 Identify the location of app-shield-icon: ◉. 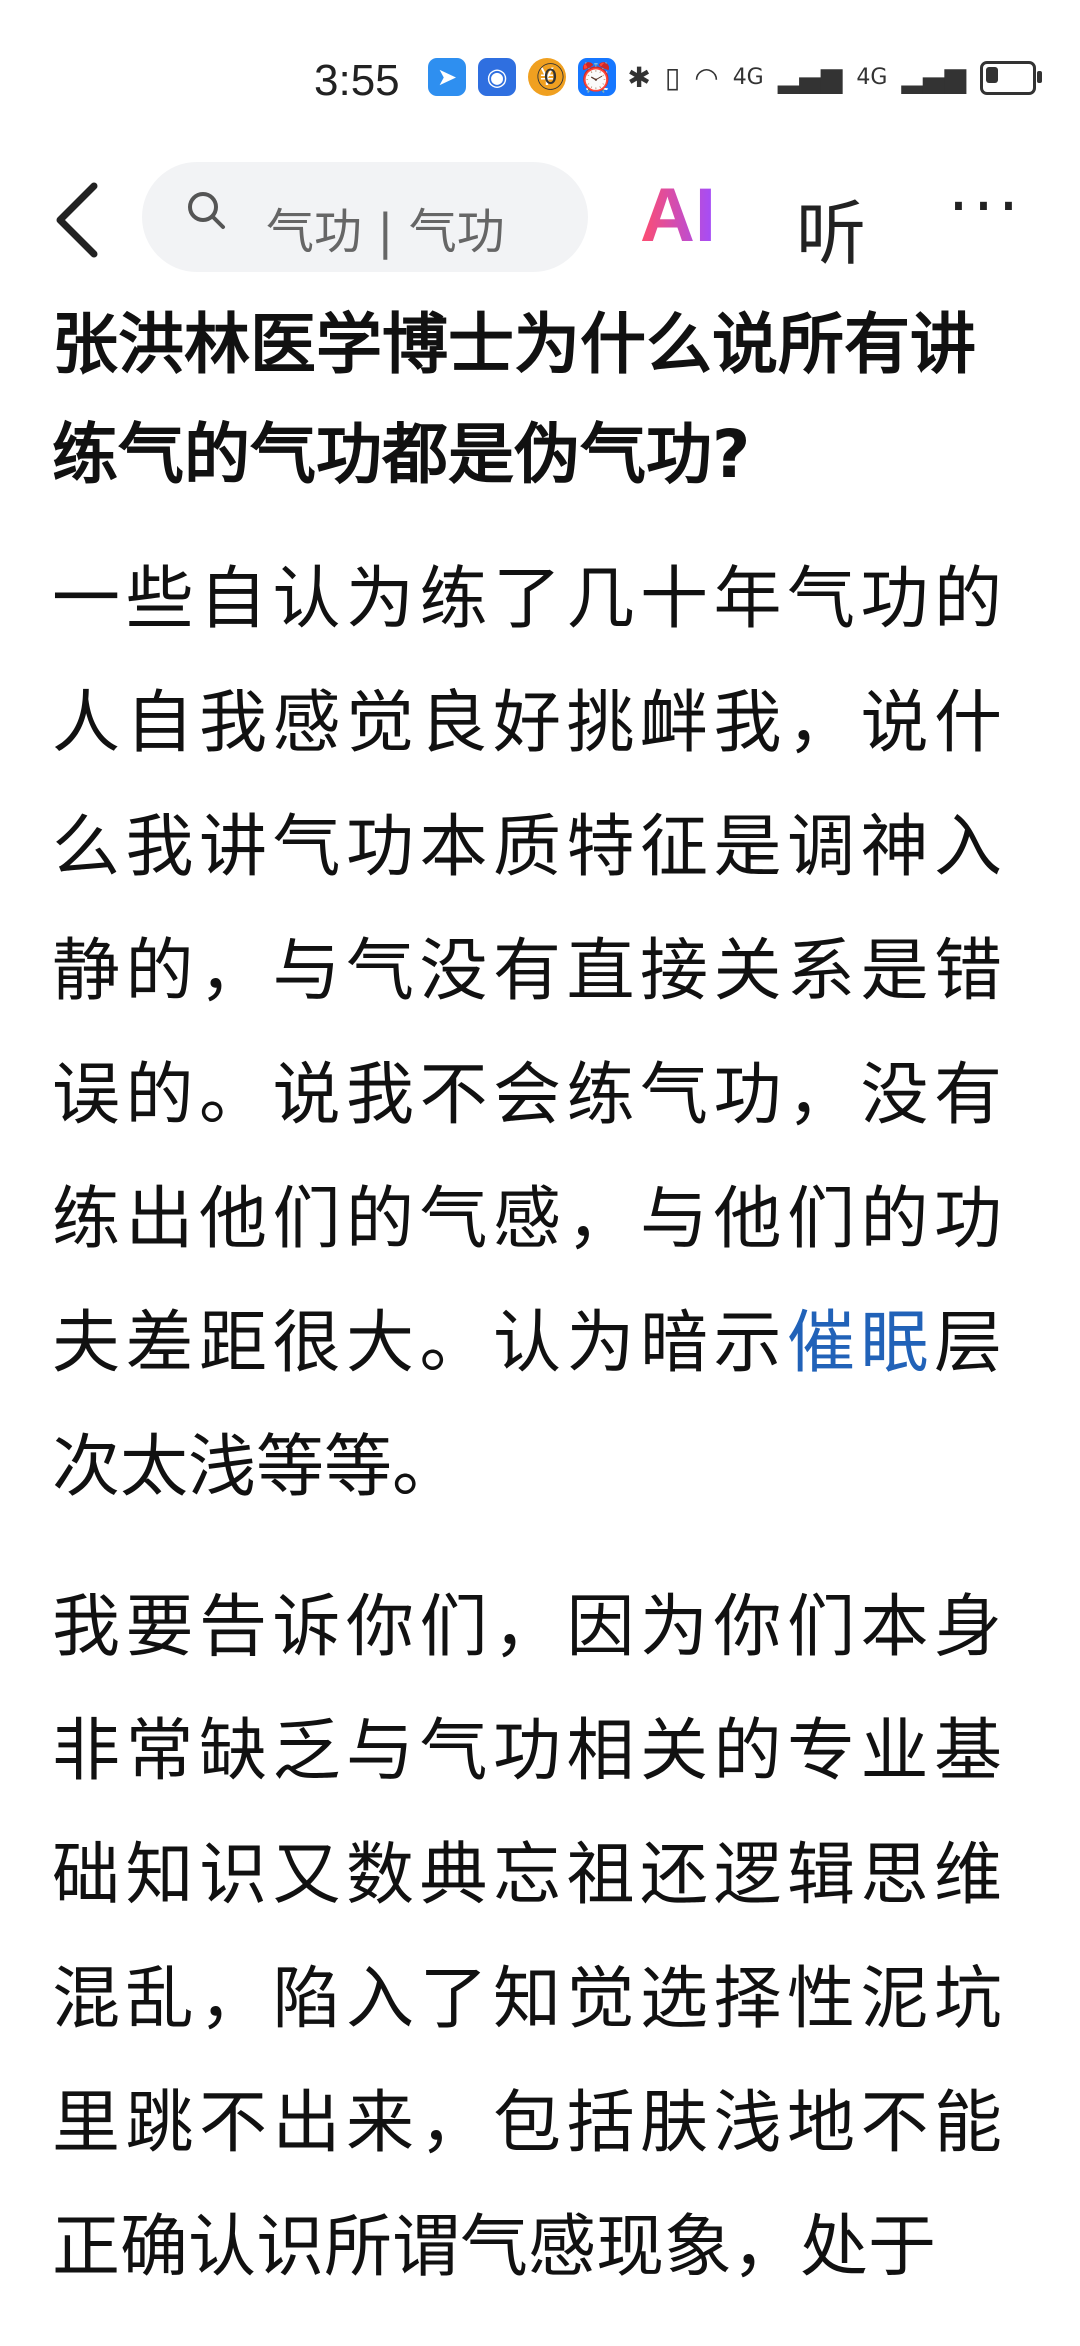
(497, 77).